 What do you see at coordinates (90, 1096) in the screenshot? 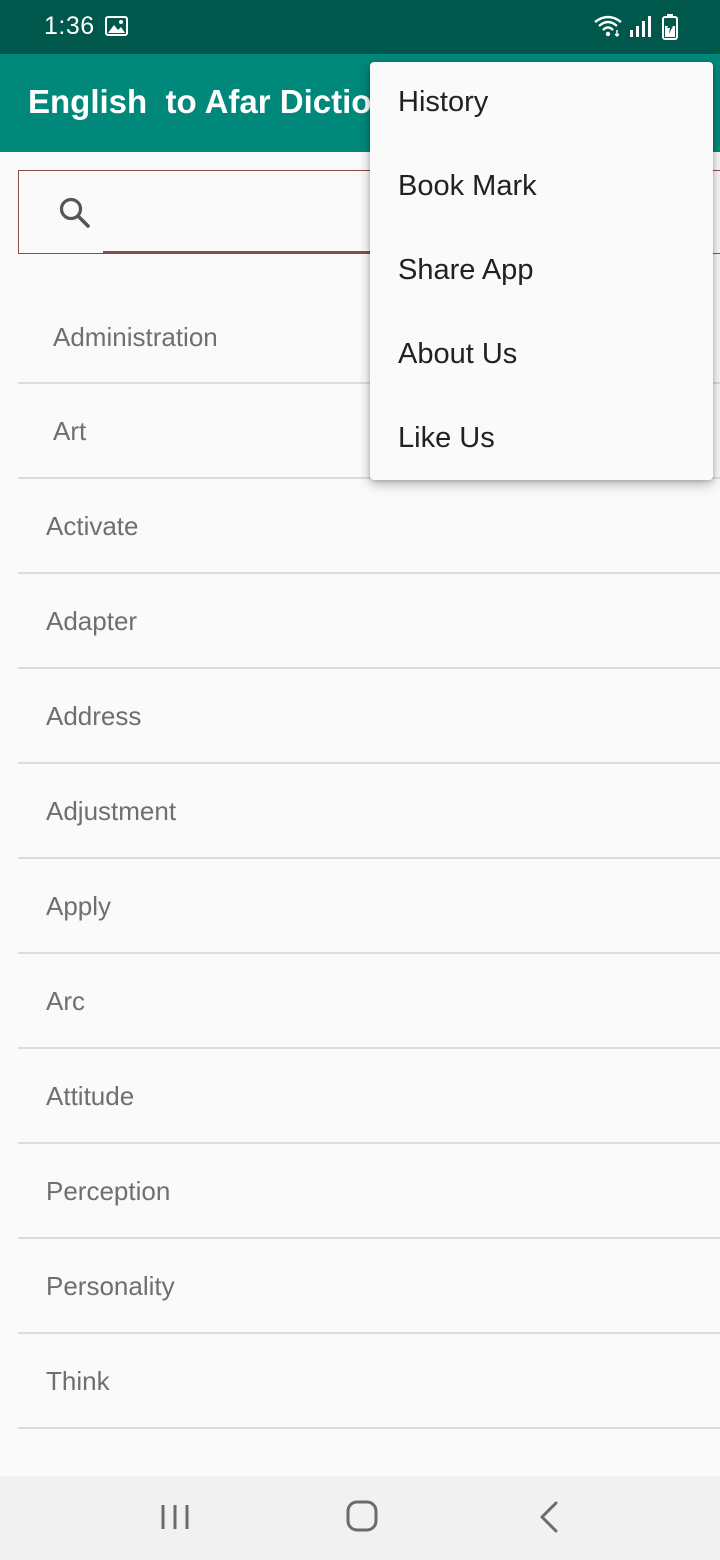
I see `list-item-label: Attitude` at bounding box center [90, 1096].